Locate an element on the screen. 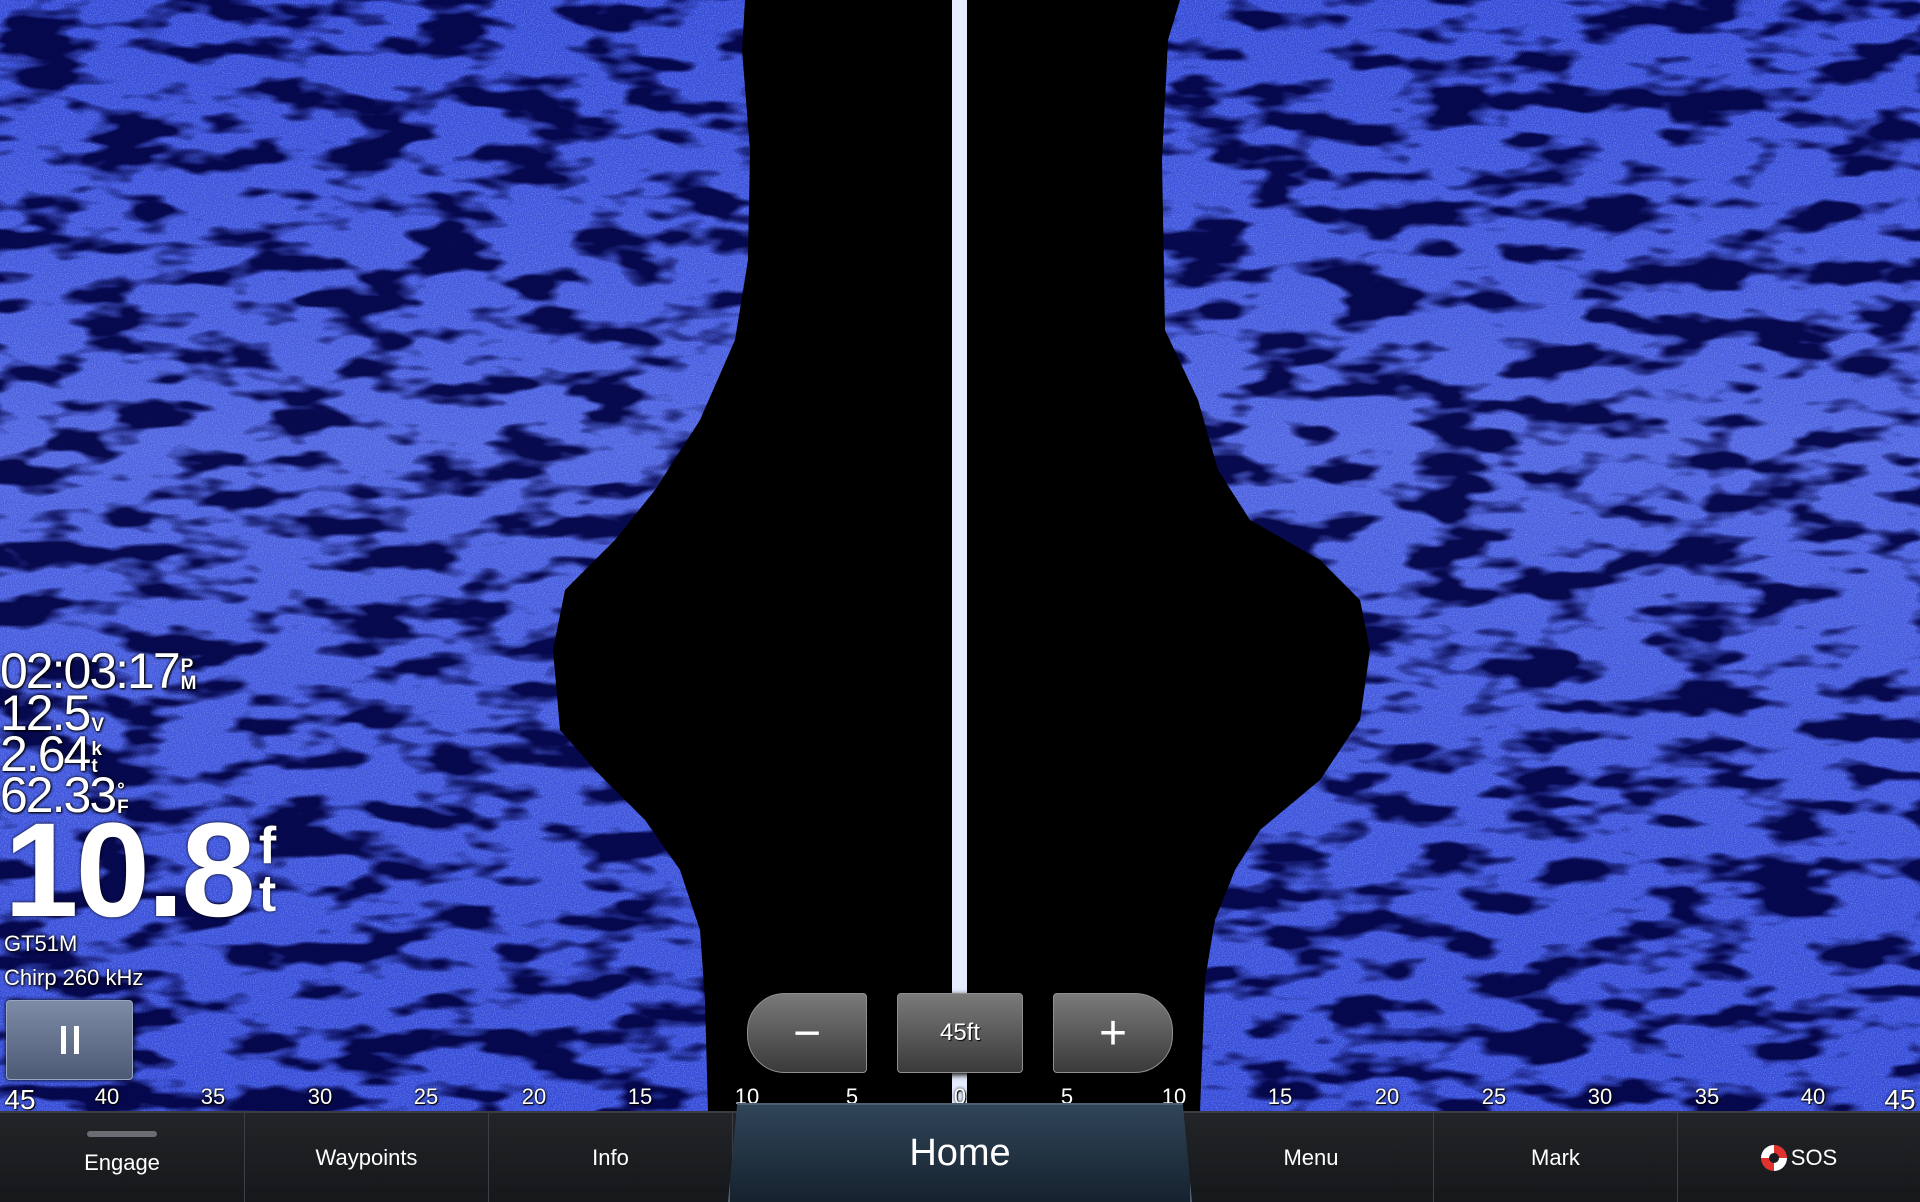 The height and width of the screenshot is (1202, 1920). waypoints-label: Waypoints is located at coordinates (366, 1157).